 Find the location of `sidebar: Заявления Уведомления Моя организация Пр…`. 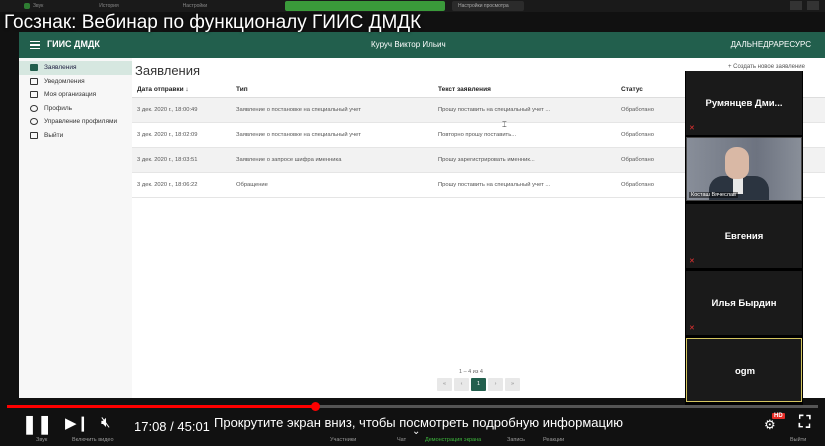

sidebar: Заявления Уведомления Моя организация Пр… is located at coordinates (75, 228).